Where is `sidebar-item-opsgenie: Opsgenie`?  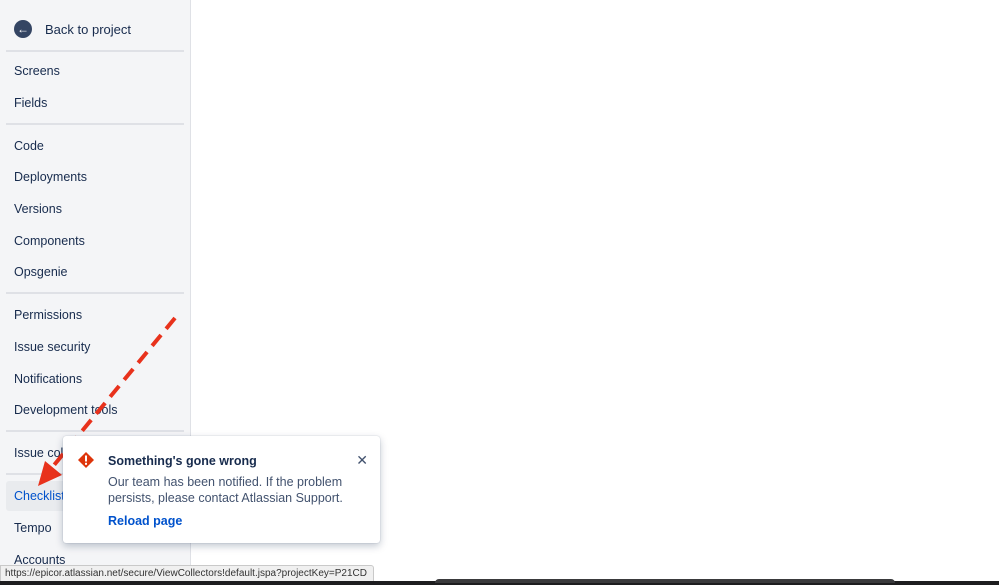 sidebar-item-opsgenie: Opsgenie is located at coordinates (95, 272).